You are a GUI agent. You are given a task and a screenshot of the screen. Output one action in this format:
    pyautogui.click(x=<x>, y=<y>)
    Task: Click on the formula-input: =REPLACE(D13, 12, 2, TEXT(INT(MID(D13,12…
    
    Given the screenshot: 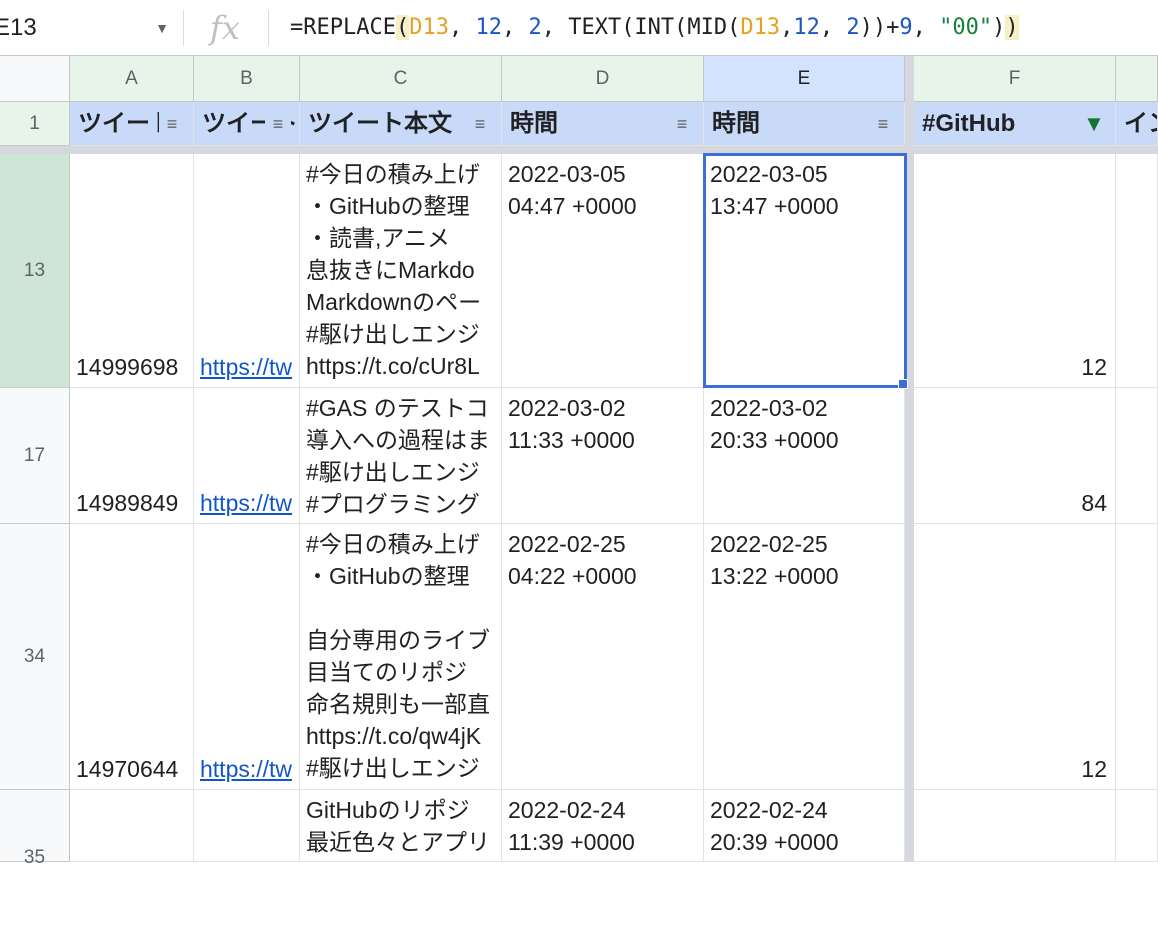 What is the action you would take?
    pyautogui.click(x=724, y=28)
    